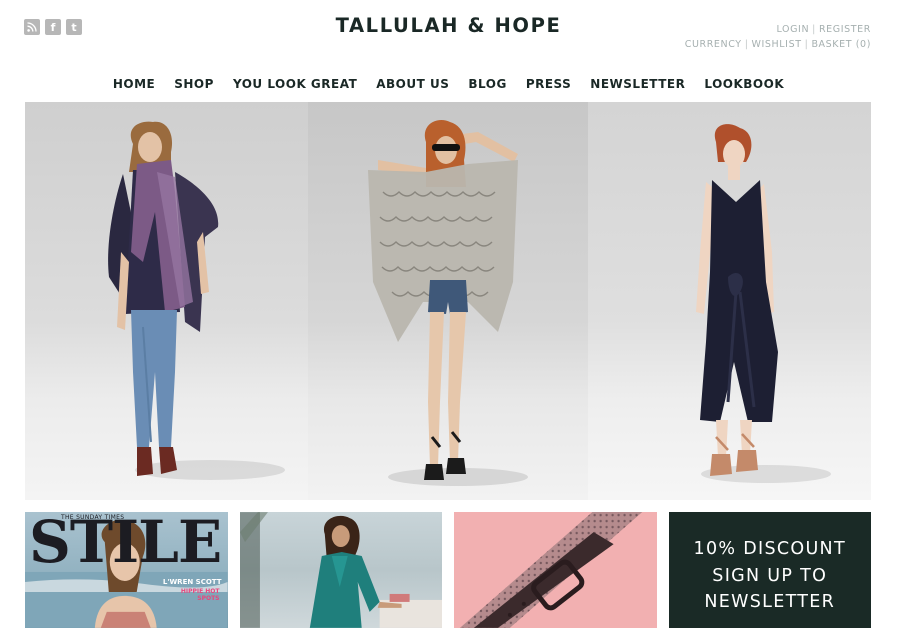 Image resolution: width=897 pixels, height=628 pixels. What do you see at coordinates (487, 84) in the screenshot?
I see `nav-item-blog: BLOG` at bounding box center [487, 84].